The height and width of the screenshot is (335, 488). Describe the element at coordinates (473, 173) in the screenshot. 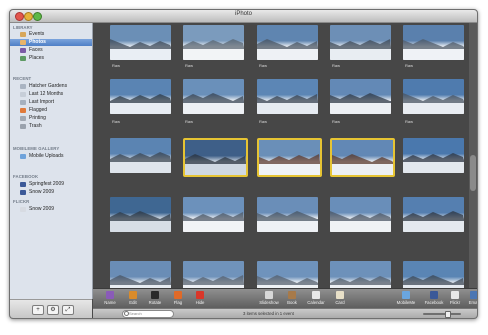

I see `grid-scroll-thumb` at that location.